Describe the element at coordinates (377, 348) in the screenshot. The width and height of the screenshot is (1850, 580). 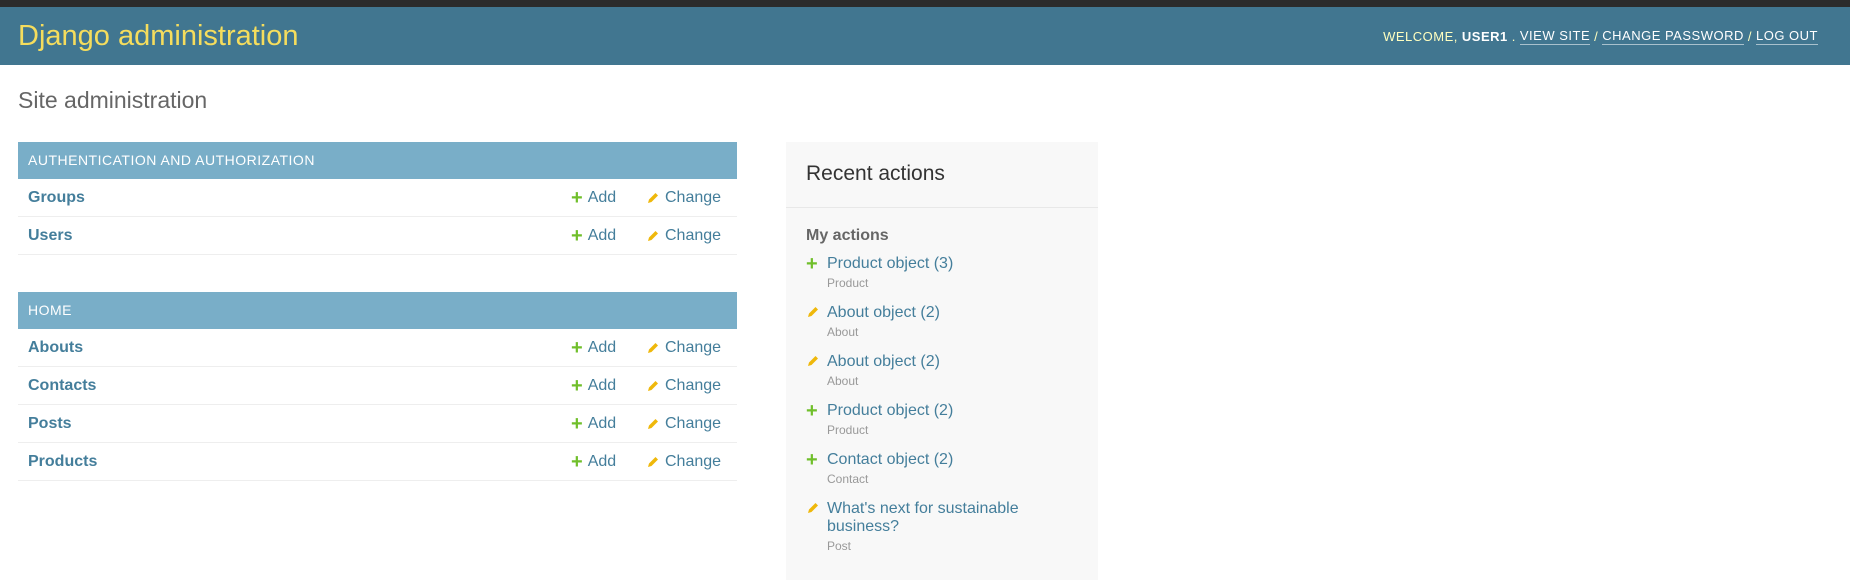
I see `model-row-abouts: Abouts + Add Change` at that location.